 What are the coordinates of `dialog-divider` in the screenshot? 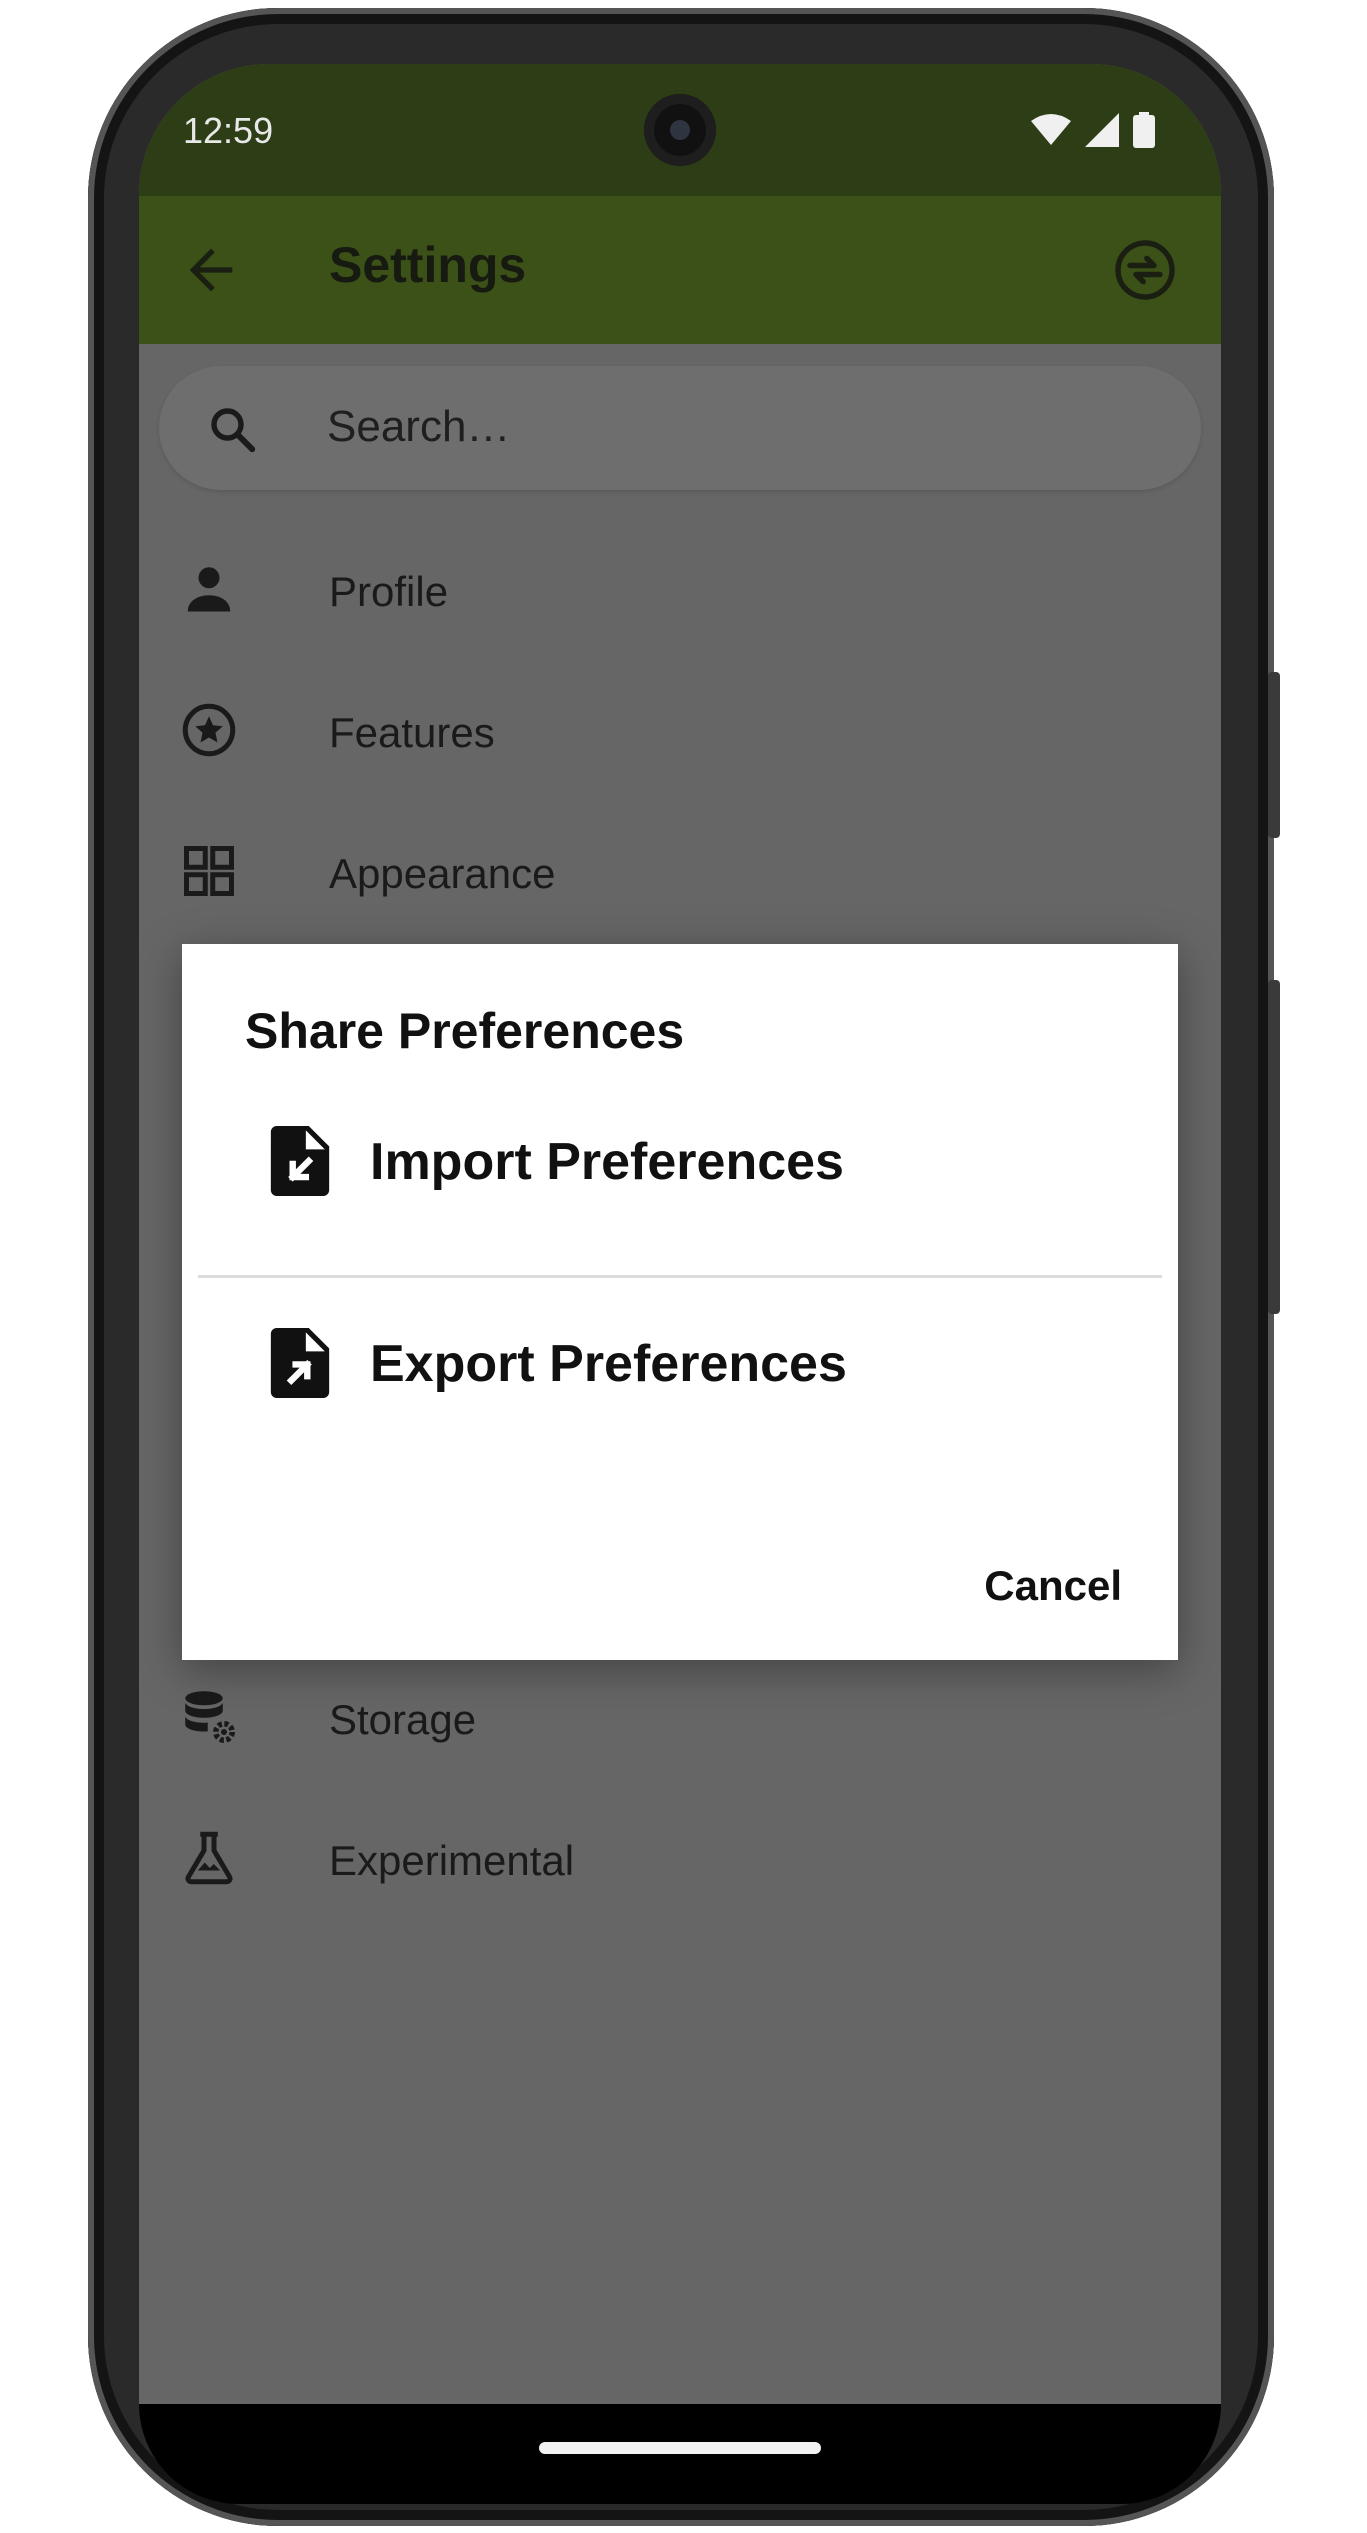 It's located at (680, 1276).